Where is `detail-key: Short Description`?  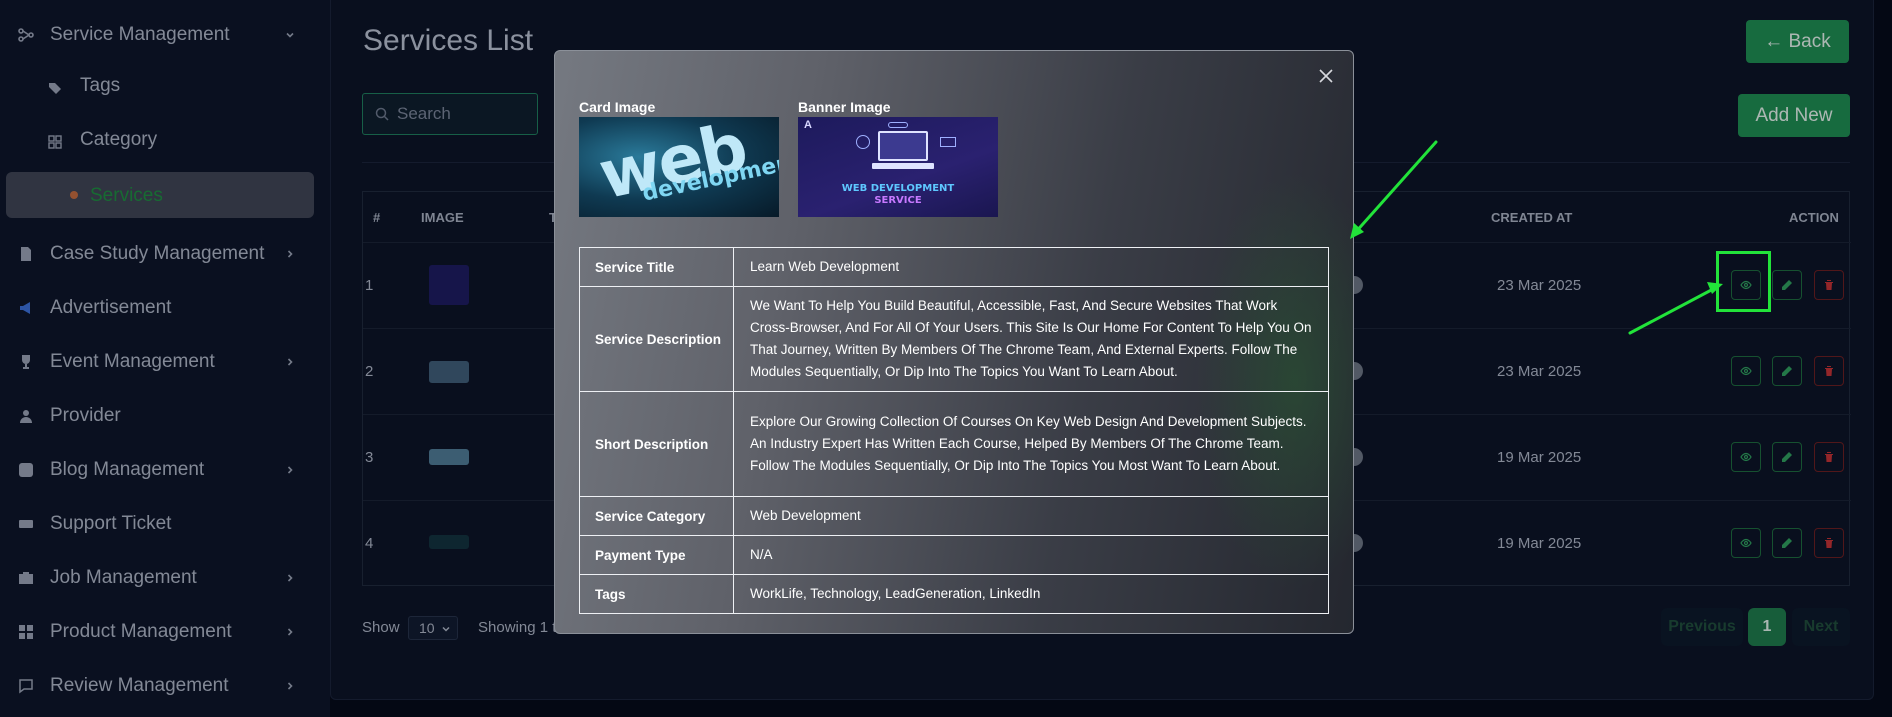 detail-key: Short Description is located at coordinates (656, 444).